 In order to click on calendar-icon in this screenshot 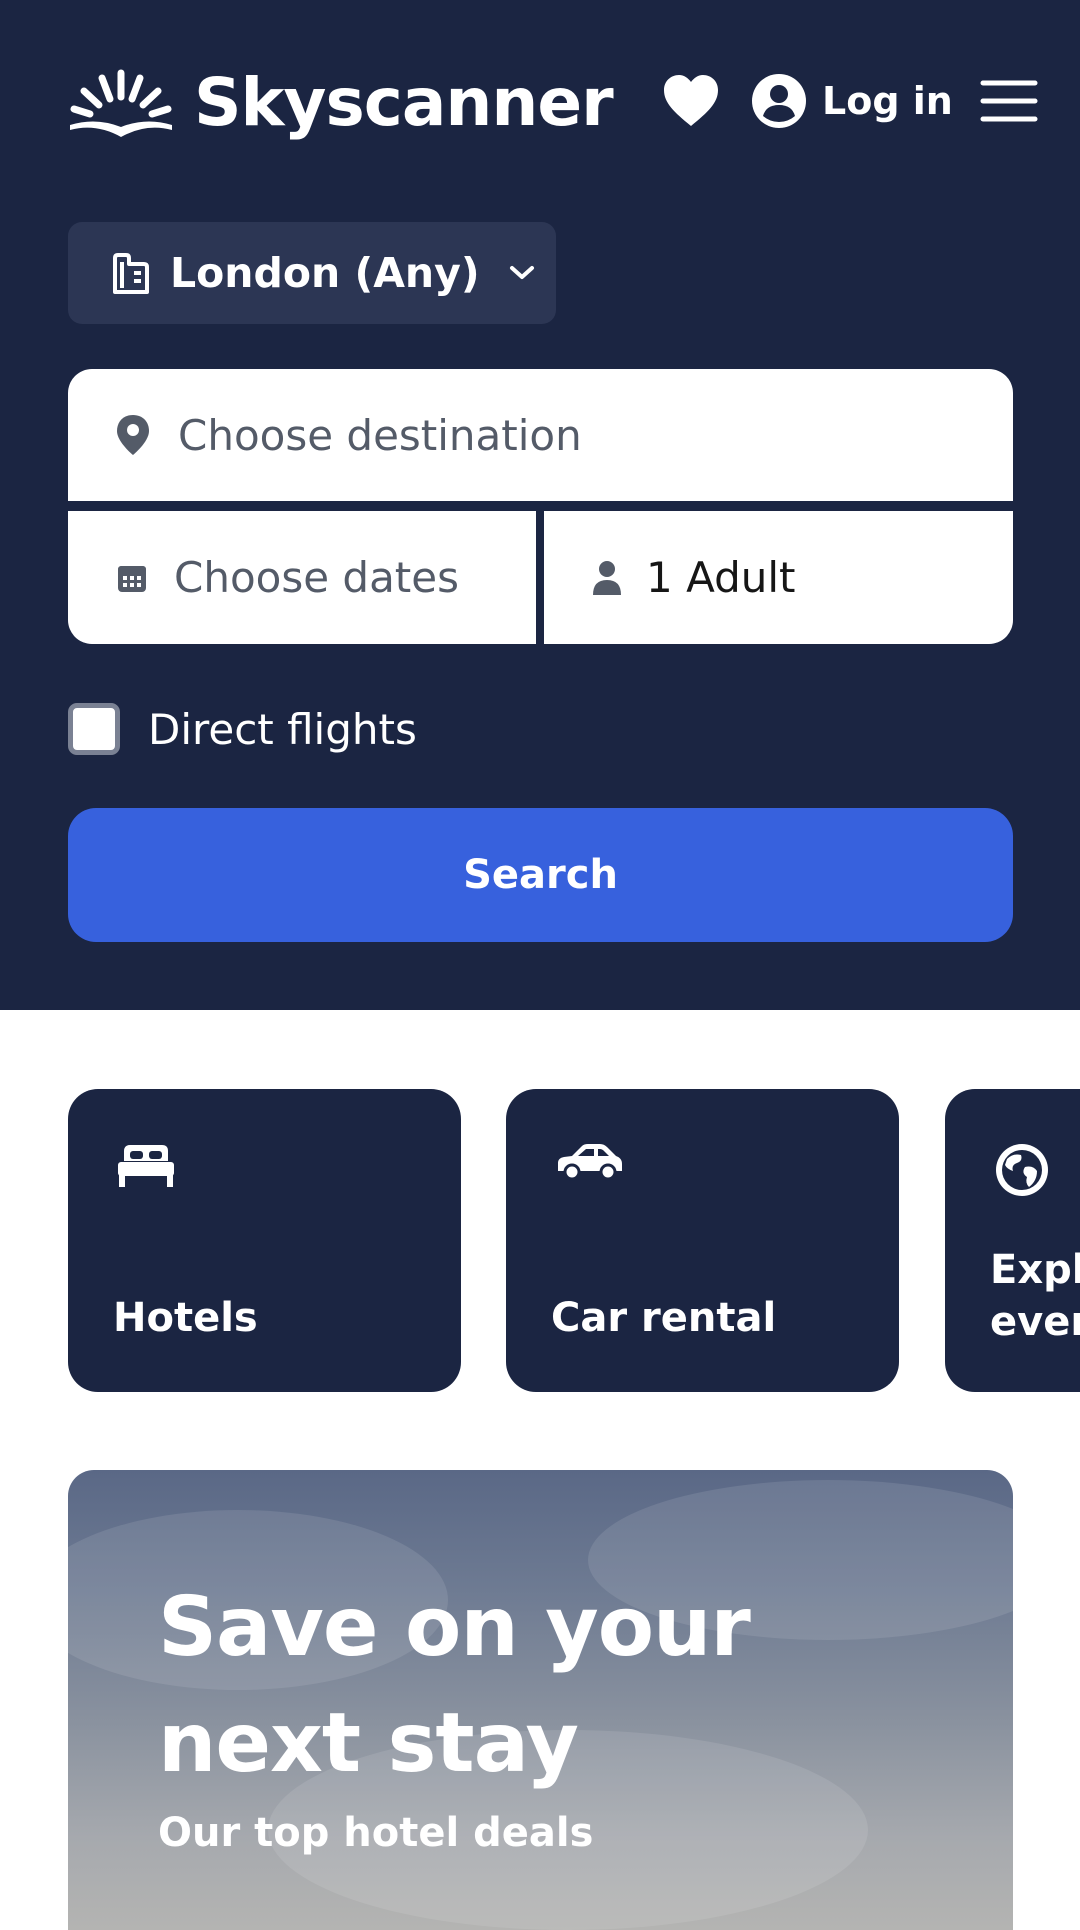, I will do `click(132, 578)`.